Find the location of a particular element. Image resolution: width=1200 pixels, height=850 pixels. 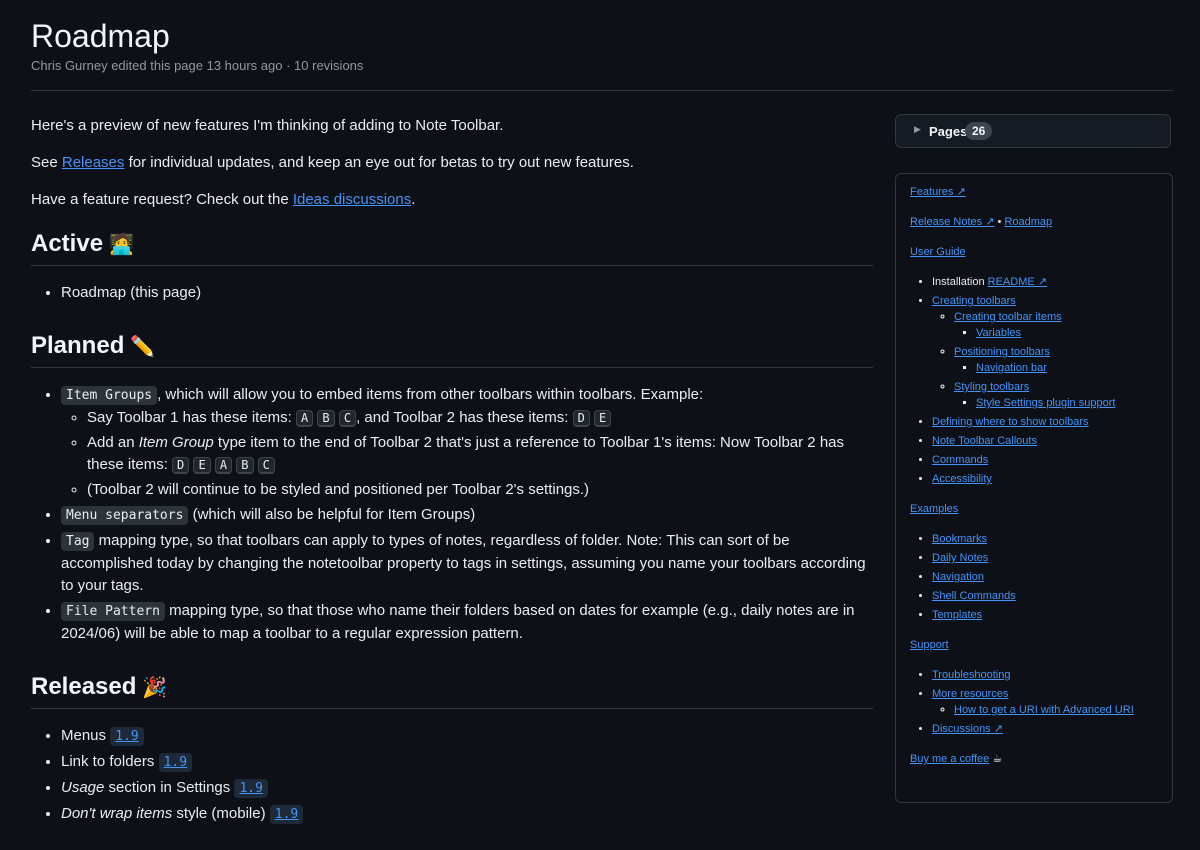

file-pattern-code: File Pattern is located at coordinates (113, 611).